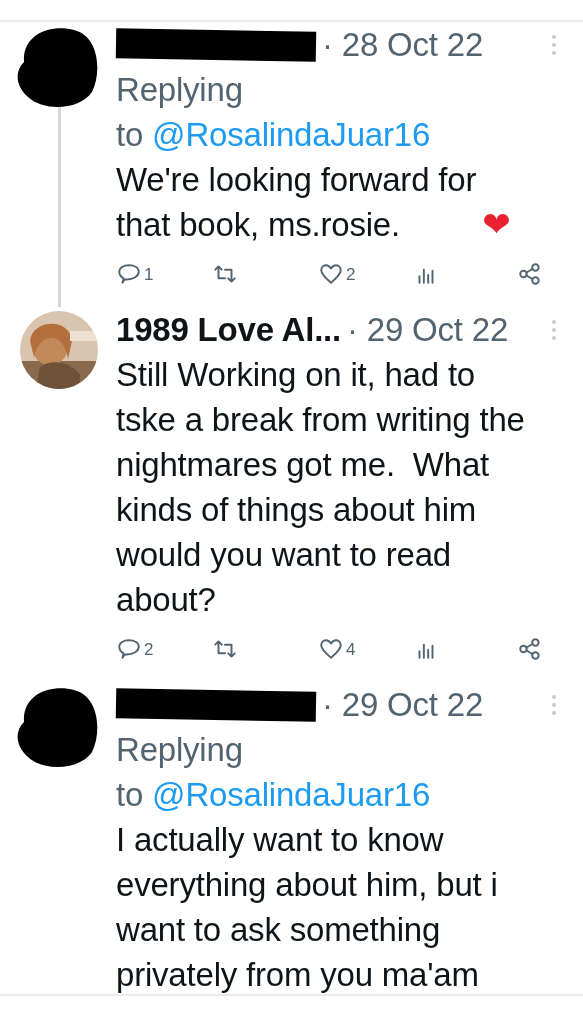 The image size is (583, 1012). I want to click on like-count: 4, so click(351, 649).